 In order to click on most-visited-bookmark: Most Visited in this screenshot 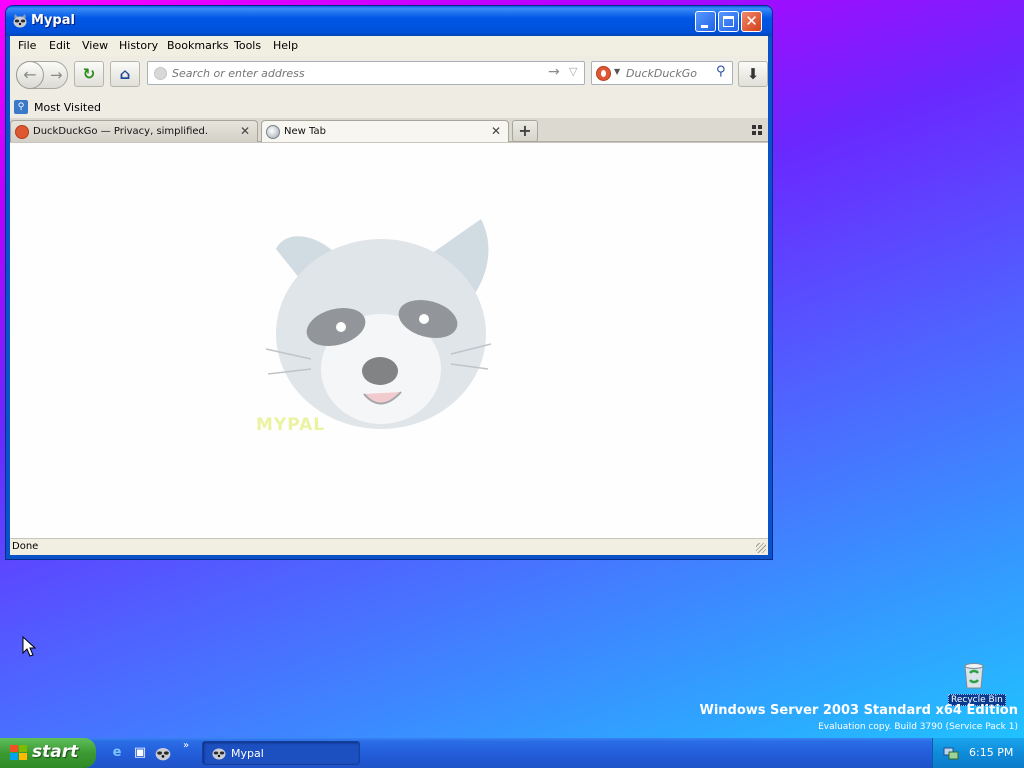, I will do `click(67, 107)`.